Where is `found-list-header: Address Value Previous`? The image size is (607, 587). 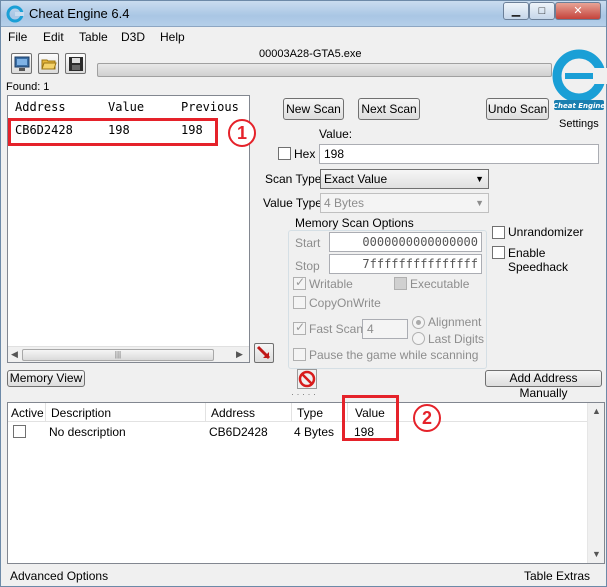
found-list-header: Address Value Previous is located at coordinates (128, 106).